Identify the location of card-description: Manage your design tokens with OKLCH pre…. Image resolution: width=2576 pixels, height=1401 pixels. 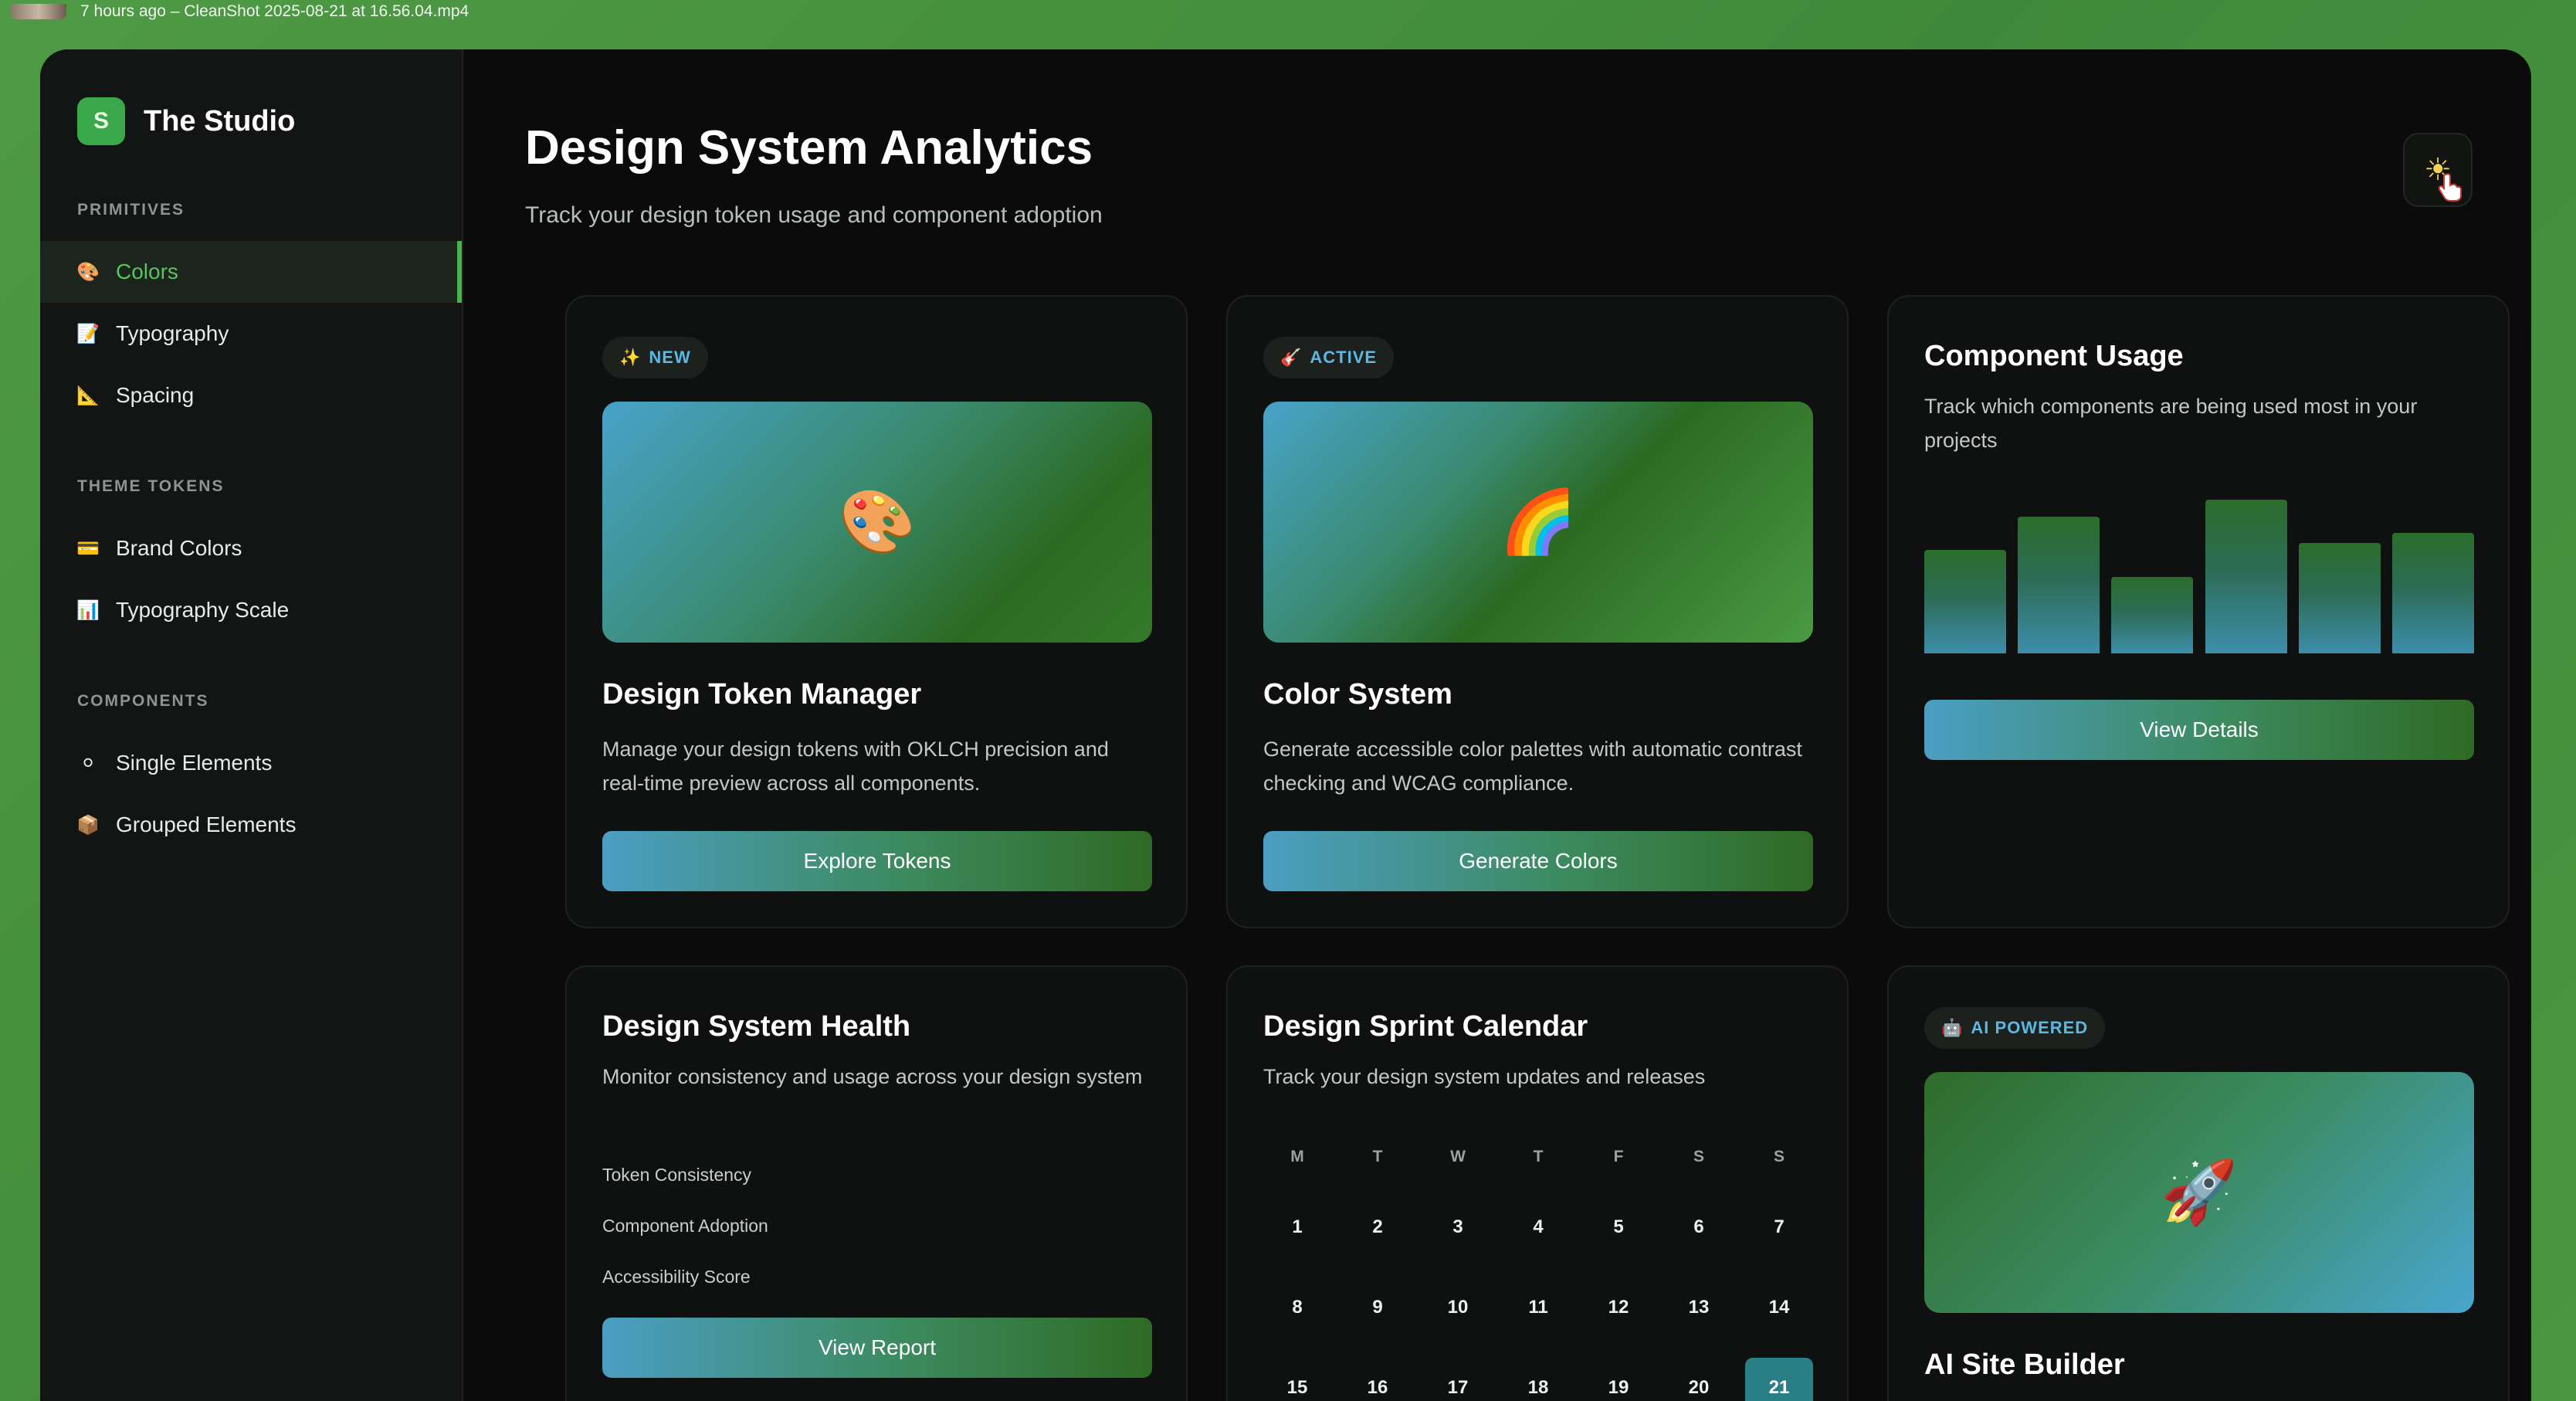
(855, 767).